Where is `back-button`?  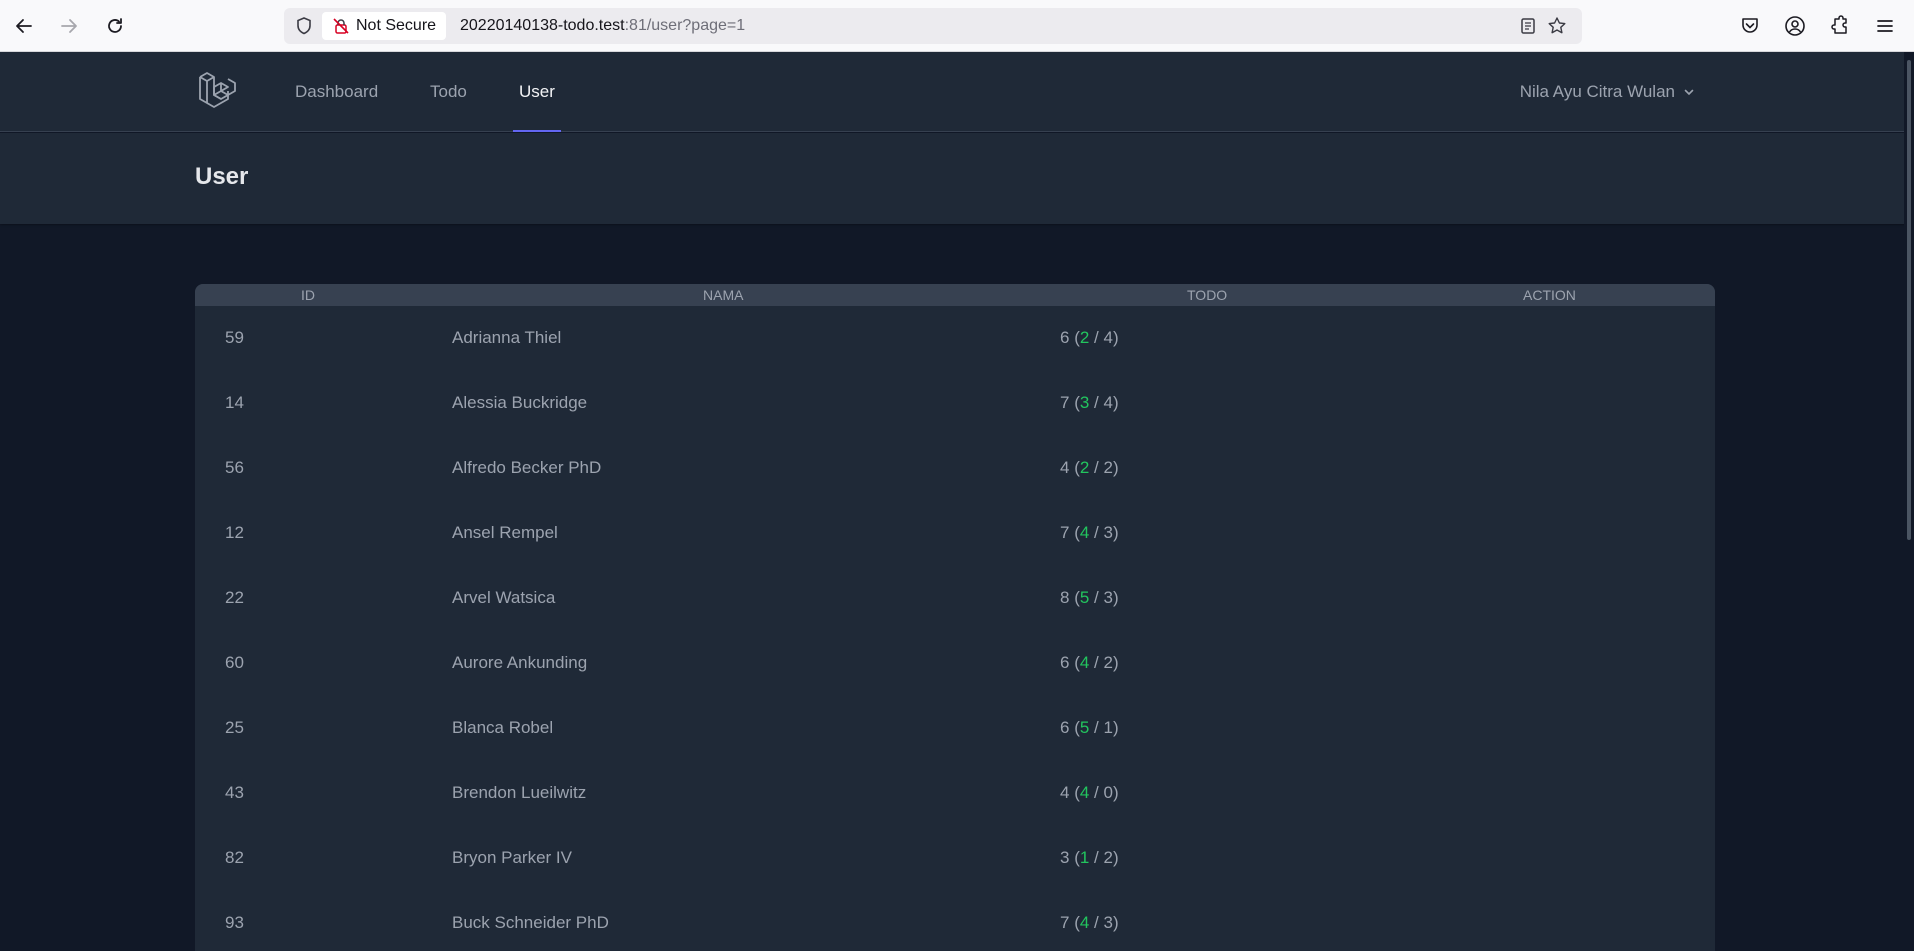
back-button is located at coordinates (24, 26).